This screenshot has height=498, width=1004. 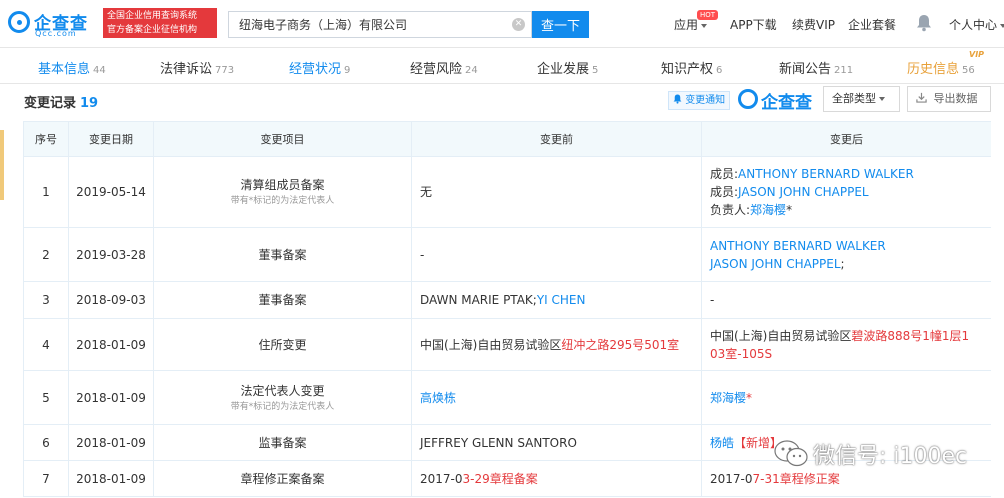 I want to click on clear-icon: ✕, so click(x=518, y=24).